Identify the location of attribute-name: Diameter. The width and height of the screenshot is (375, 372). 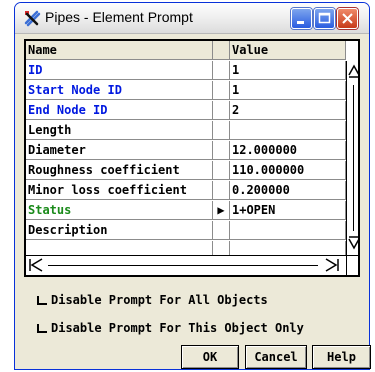
(119, 150).